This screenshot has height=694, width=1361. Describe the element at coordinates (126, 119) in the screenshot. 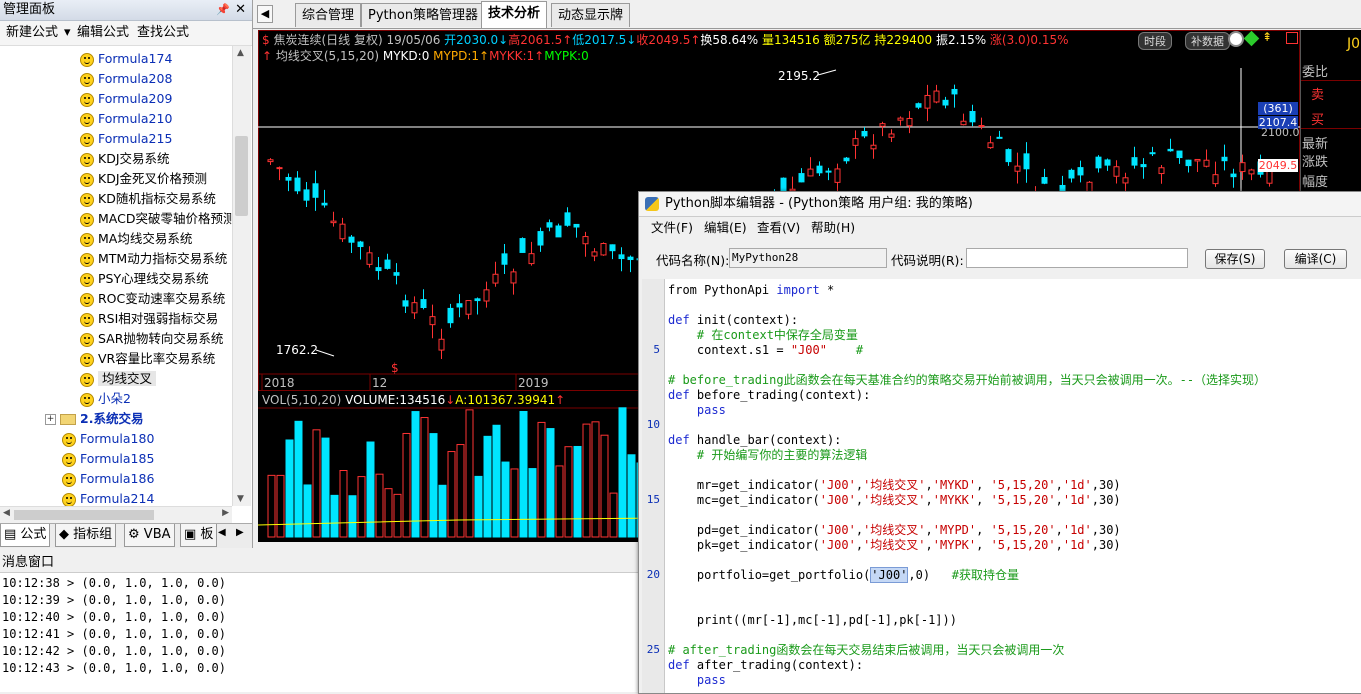

I see `tree-item: Formula210` at that location.